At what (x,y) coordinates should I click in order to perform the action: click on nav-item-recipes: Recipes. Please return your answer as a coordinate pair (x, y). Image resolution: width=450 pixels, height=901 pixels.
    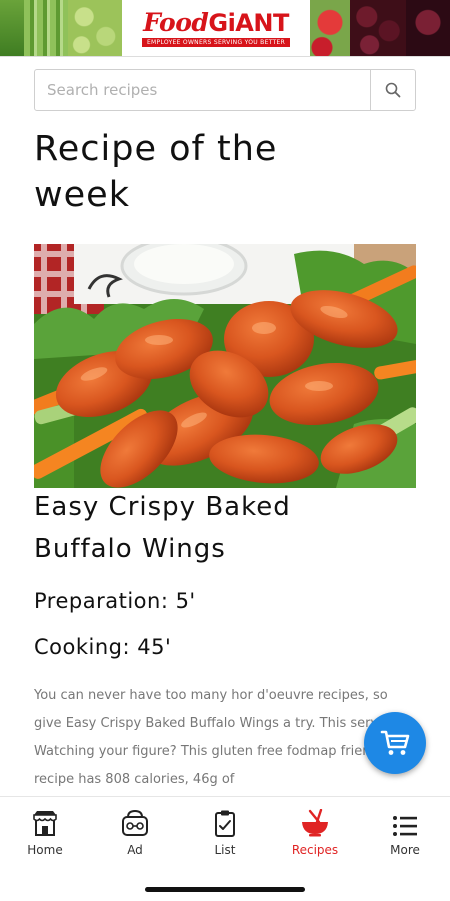
    Looking at the image, I should click on (315, 834).